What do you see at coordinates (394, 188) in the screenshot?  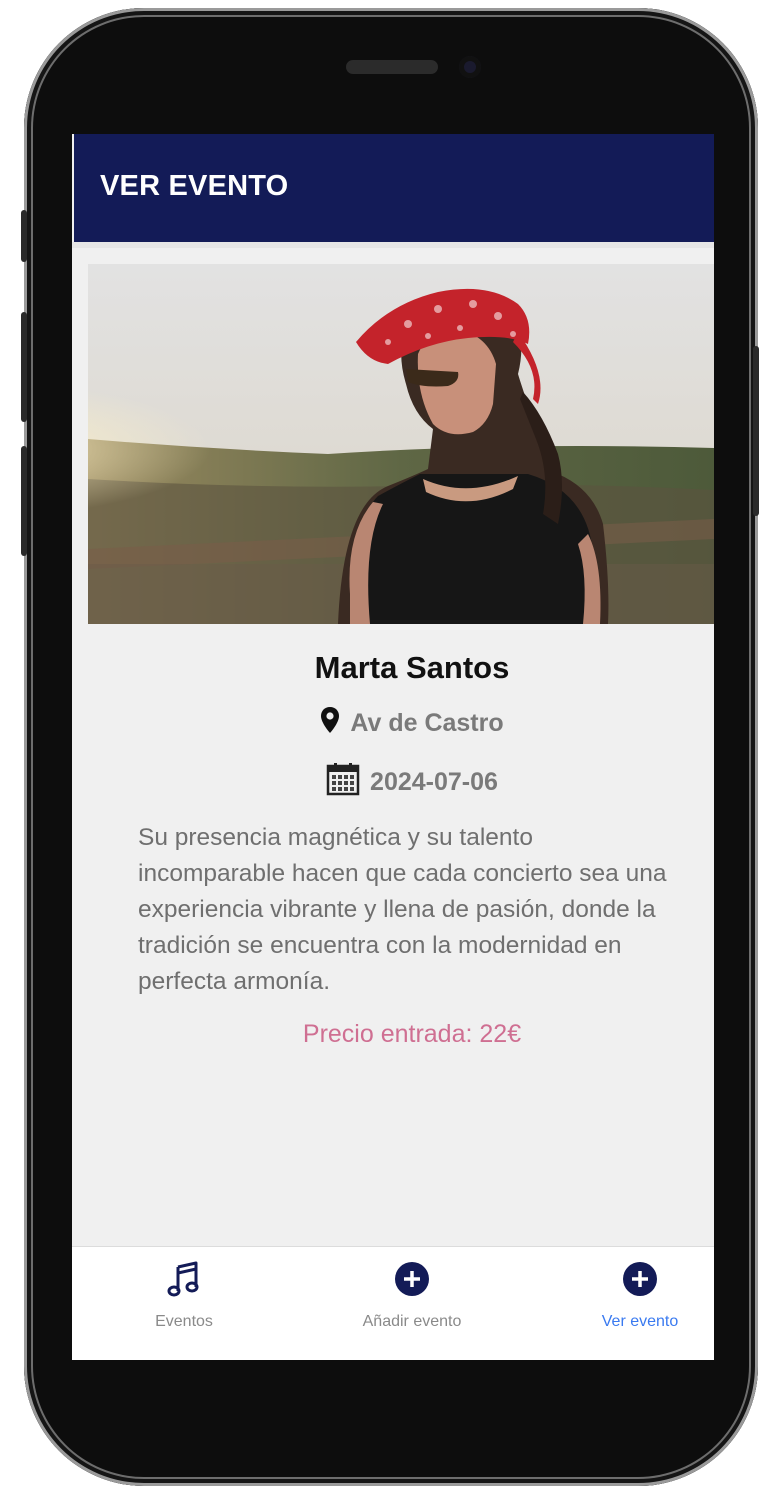 I see `app-header: VER EVENTO` at bounding box center [394, 188].